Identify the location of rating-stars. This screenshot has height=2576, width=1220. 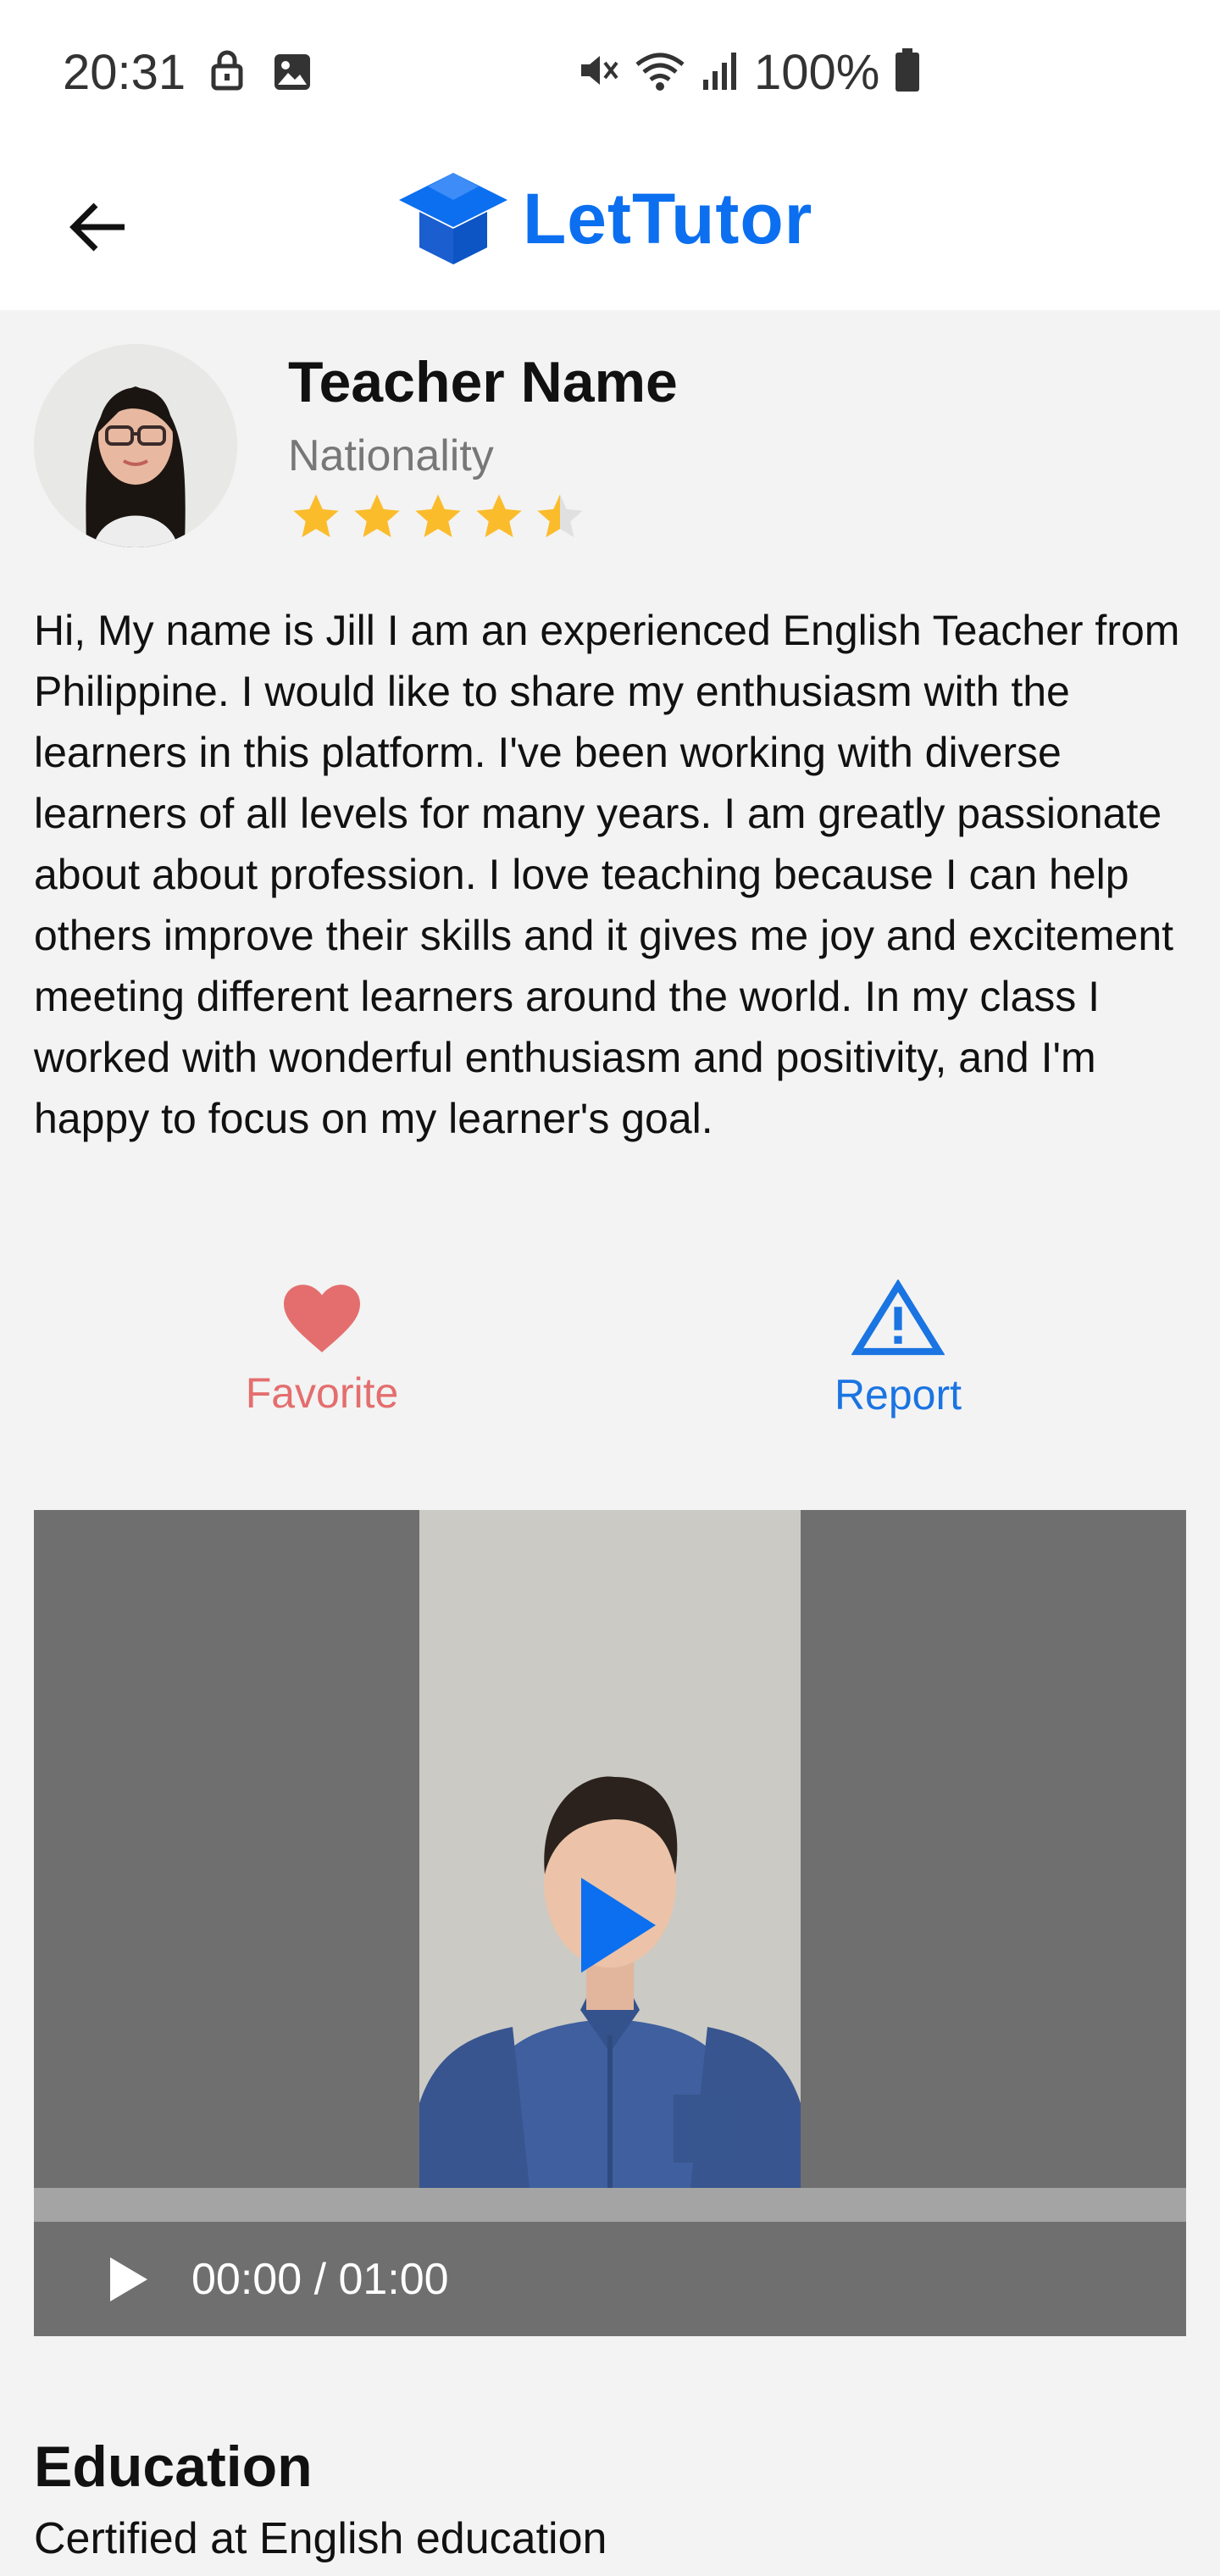
(438, 517).